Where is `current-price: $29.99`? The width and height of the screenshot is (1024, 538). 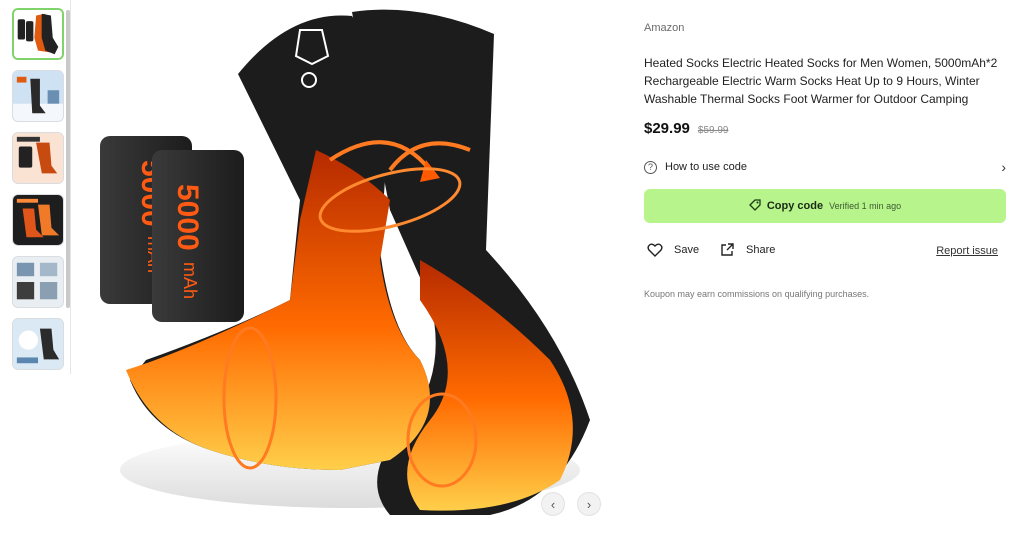 current-price: $29.99 is located at coordinates (667, 128).